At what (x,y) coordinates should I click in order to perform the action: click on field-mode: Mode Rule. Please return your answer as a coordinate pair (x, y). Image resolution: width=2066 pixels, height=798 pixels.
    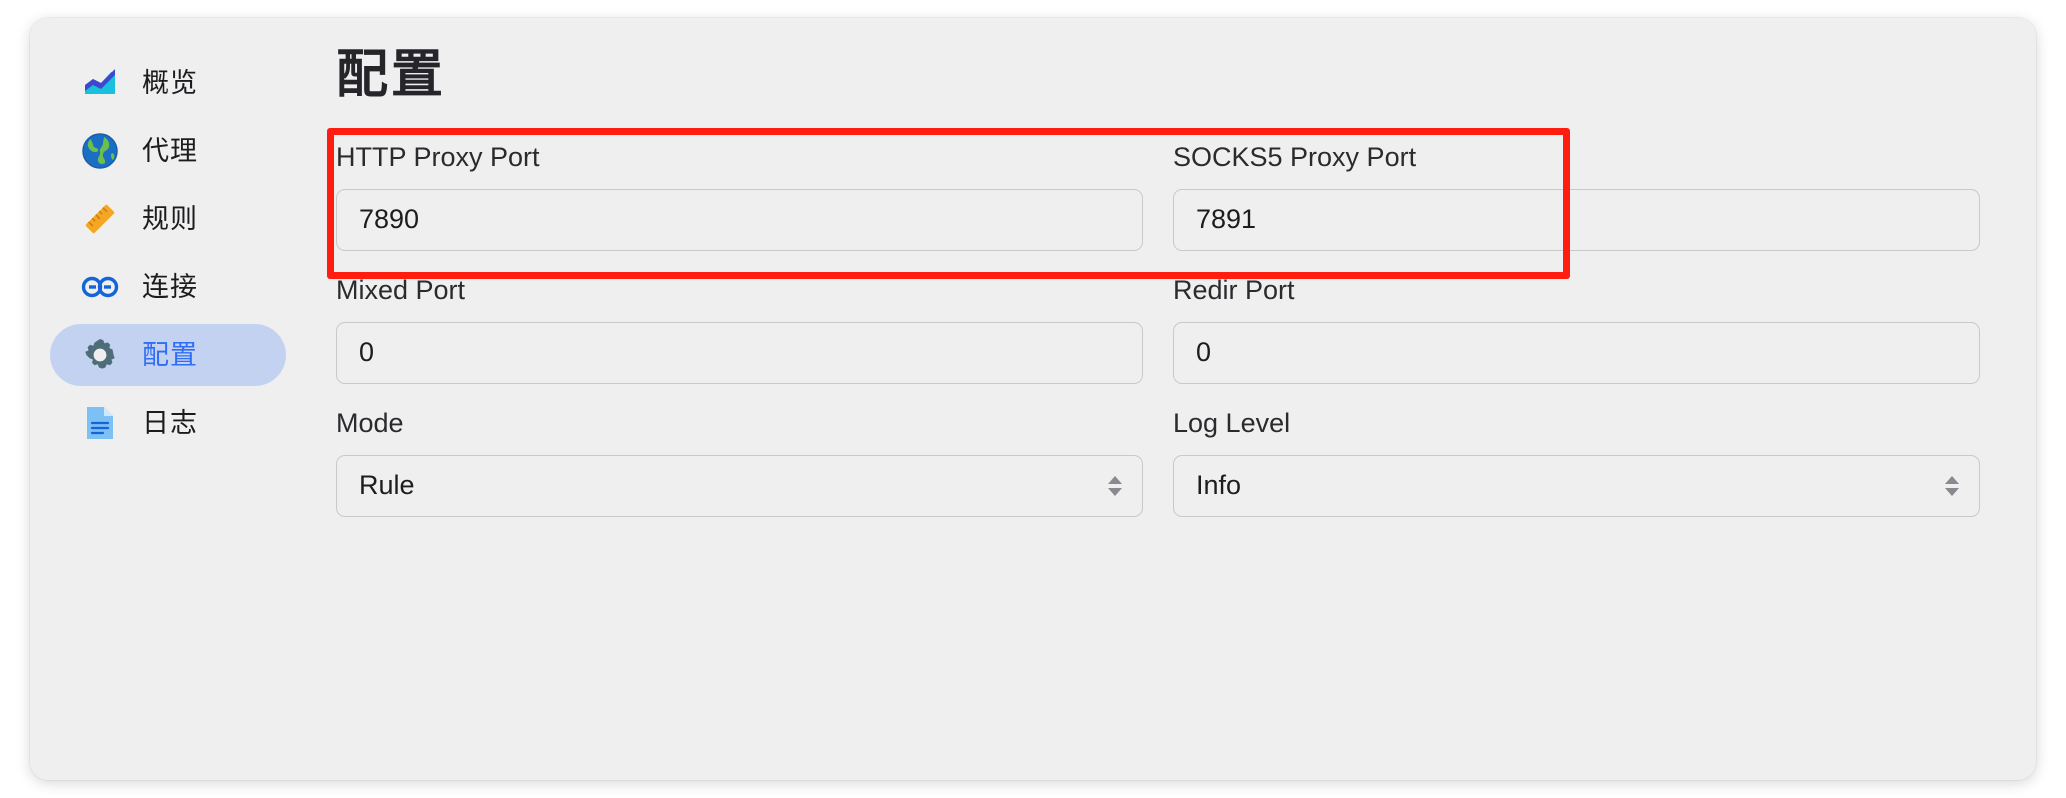
    Looking at the image, I should click on (739, 462).